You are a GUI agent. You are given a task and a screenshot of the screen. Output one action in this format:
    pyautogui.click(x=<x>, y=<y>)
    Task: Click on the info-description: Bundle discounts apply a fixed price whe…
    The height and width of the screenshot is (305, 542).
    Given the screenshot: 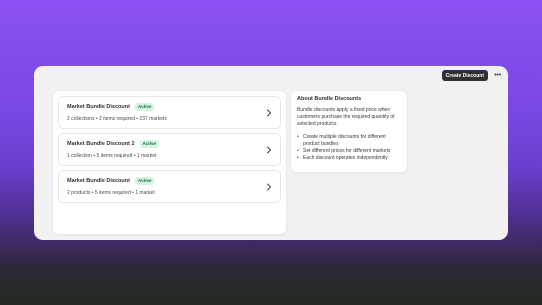 What is the action you would take?
    pyautogui.click(x=346, y=117)
    